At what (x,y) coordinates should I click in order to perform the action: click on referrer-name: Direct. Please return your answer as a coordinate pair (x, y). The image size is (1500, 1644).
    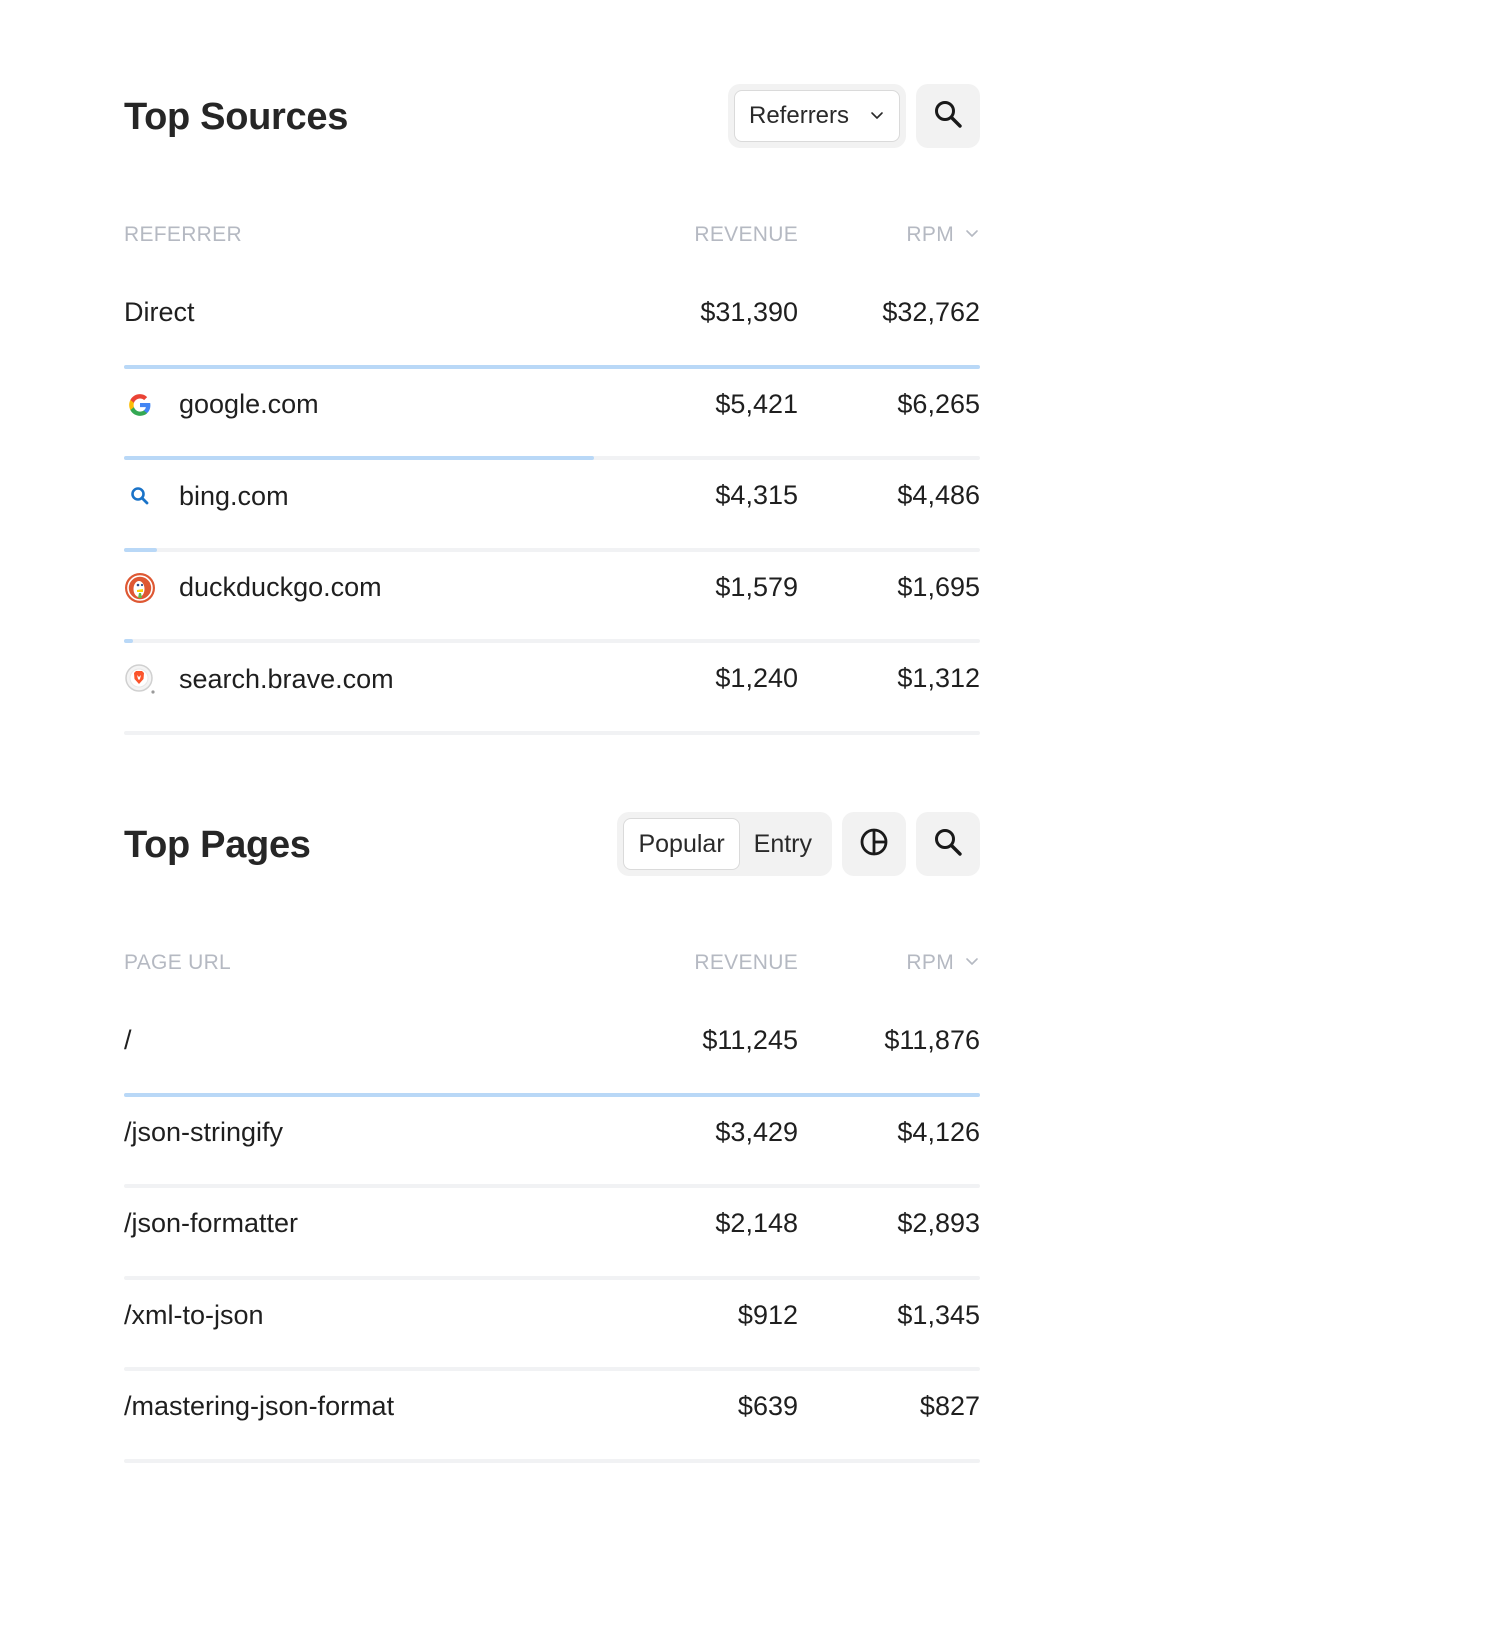
    Looking at the image, I should click on (159, 312).